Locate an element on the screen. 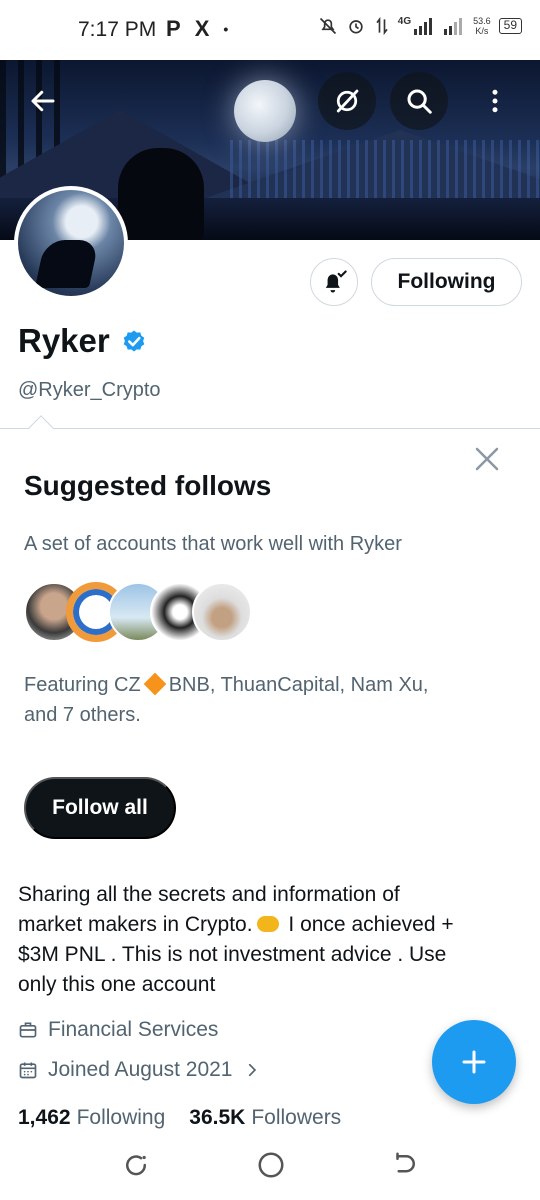 The image size is (540, 1200). system-back-button is located at coordinates (405, 1165).